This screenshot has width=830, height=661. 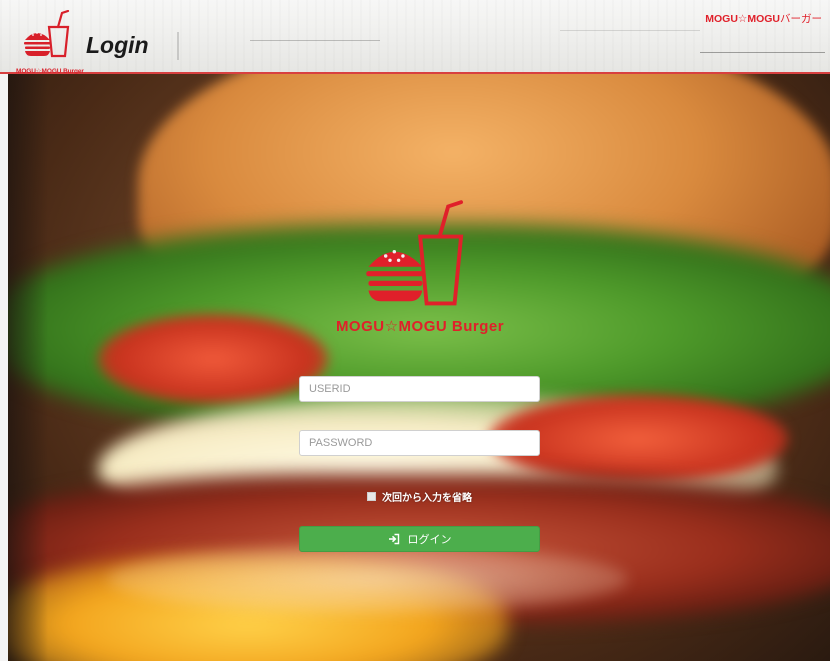 I want to click on remember-me: 次回から入力を省略, so click(x=419, y=496).